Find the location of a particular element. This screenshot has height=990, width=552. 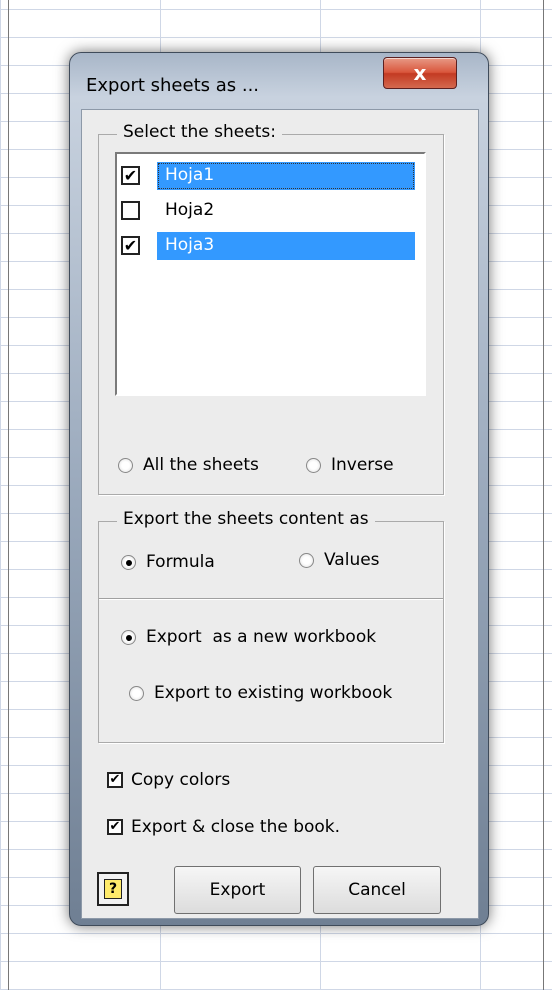

export-button: Export is located at coordinates (237, 890).